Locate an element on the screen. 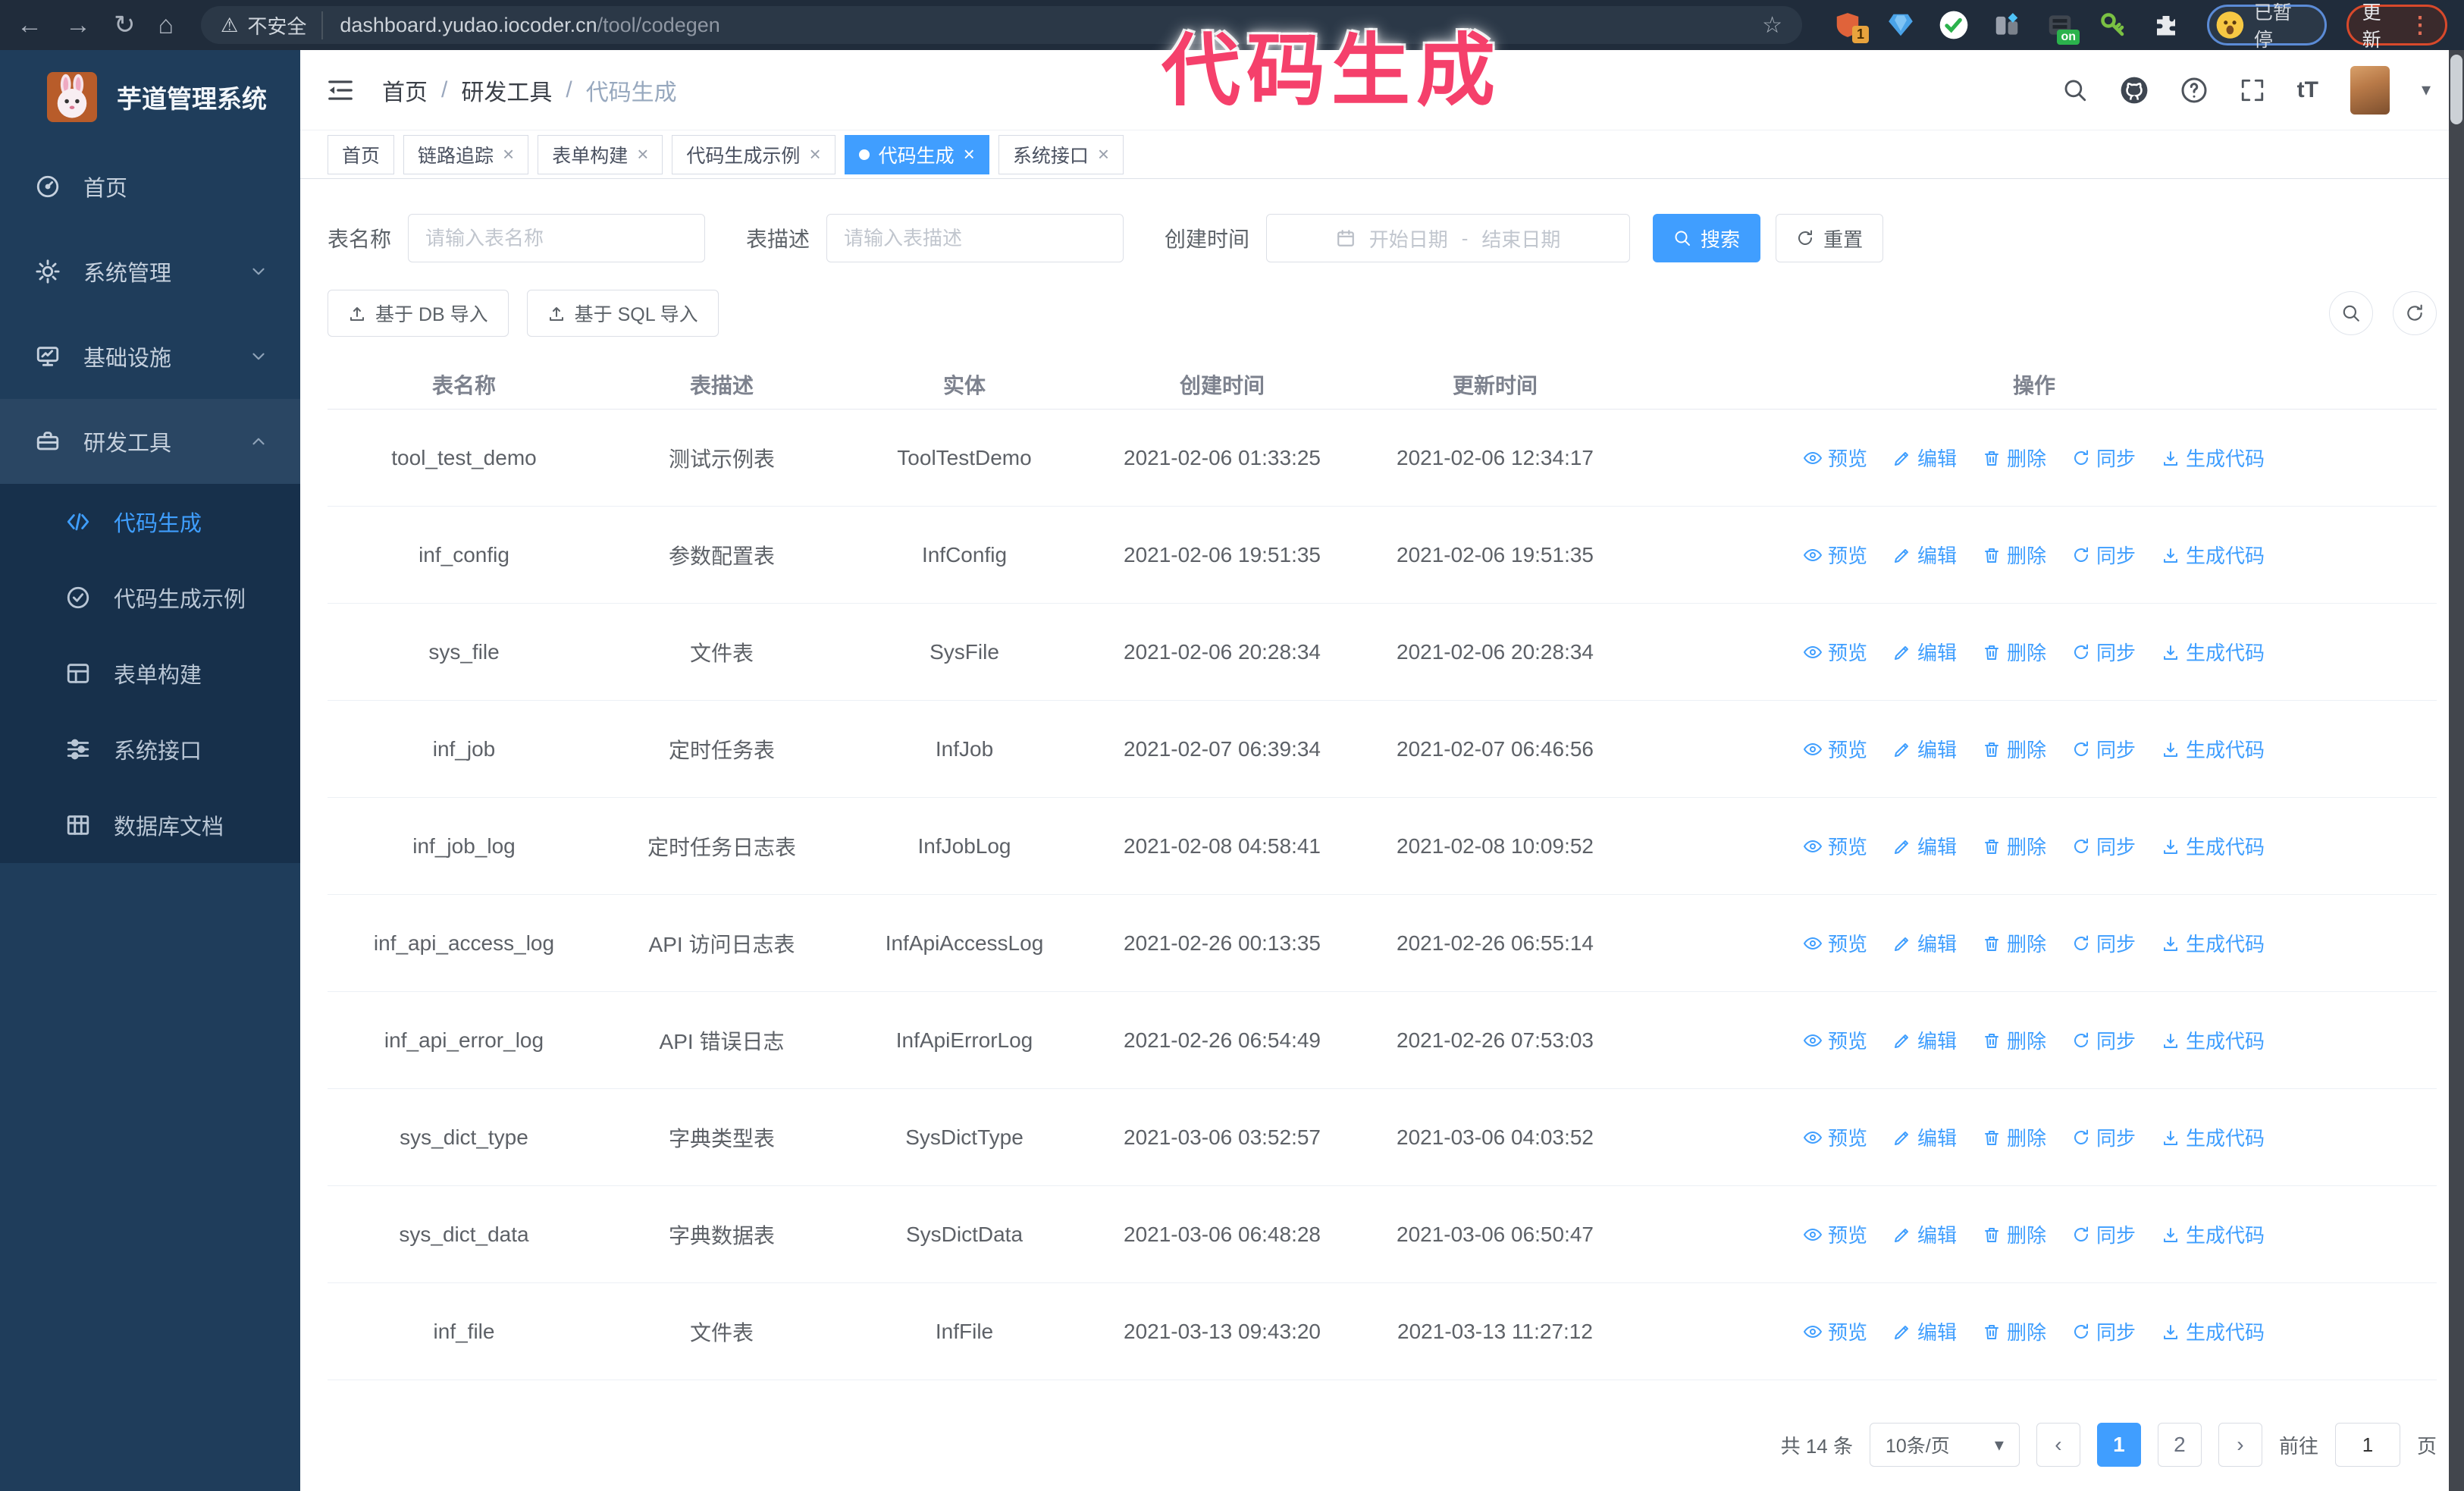 The width and height of the screenshot is (2464, 1491). sidebar-item-system: 系统管理 is located at coordinates (150, 271).